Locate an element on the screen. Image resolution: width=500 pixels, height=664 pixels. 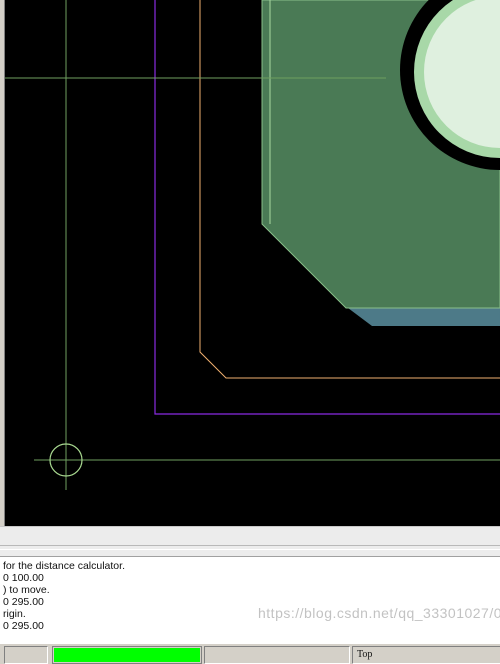
status-bar: Top is located at coordinates (250, 653).